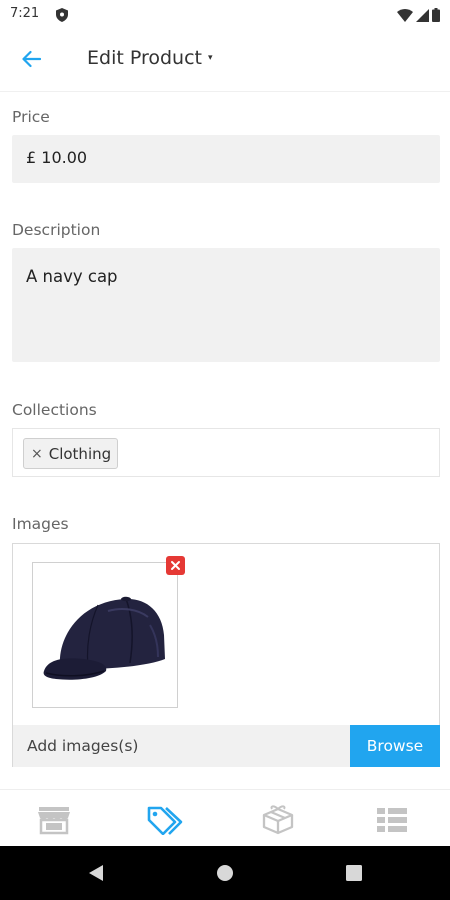 This screenshot has height=900, width=450. I want to click on price-value: £ 10.00, so click(57, 157).